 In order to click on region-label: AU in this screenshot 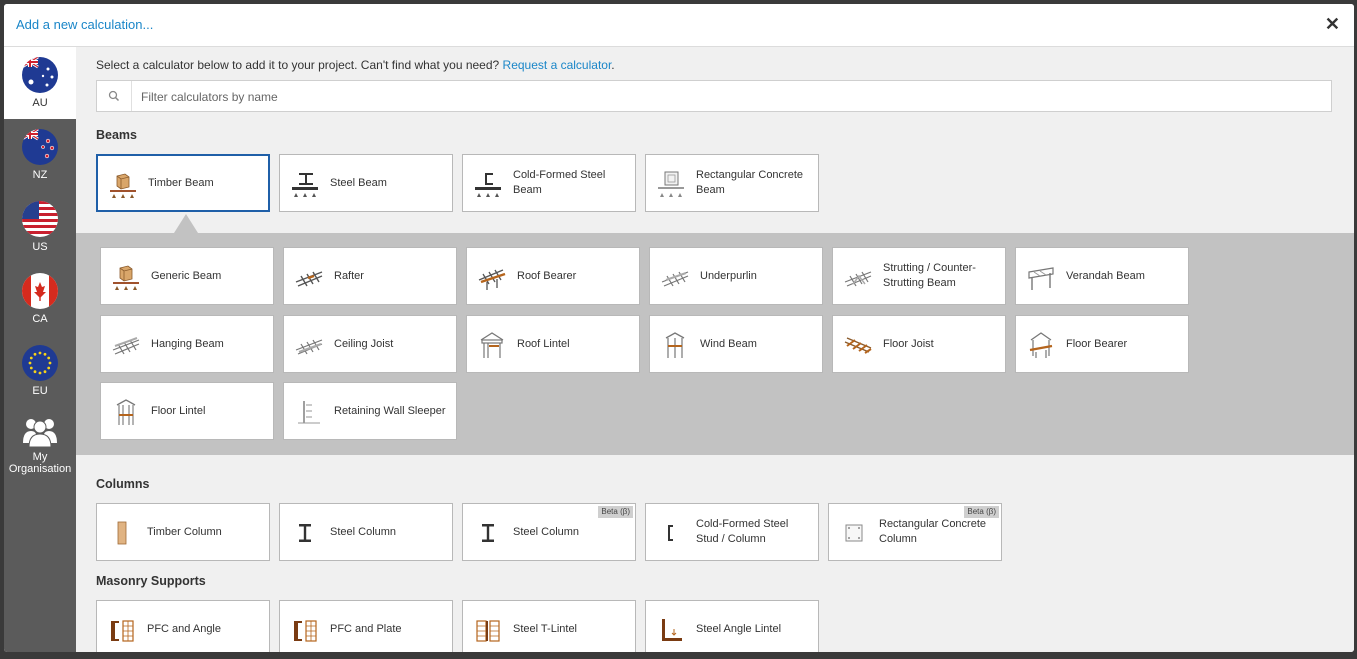, I will do `click(40, 103)`.